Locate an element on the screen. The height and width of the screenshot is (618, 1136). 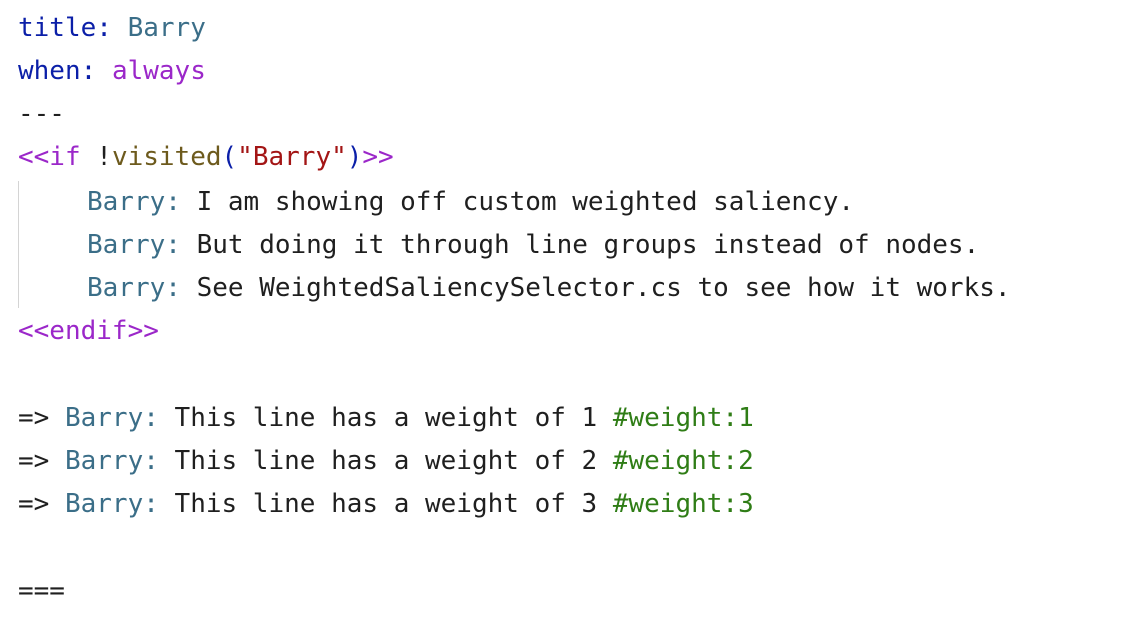
if-open-suffix: >> is located at coordinates (378, 157).